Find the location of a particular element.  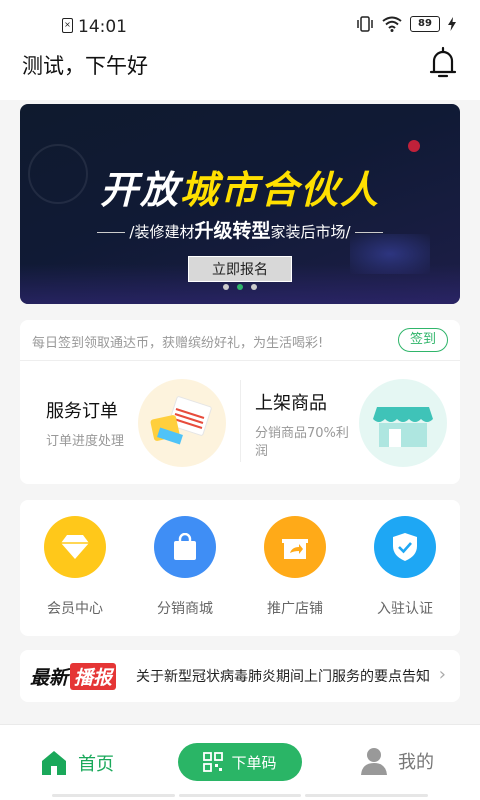

diamond-icon is located at coordinates (75, 547).